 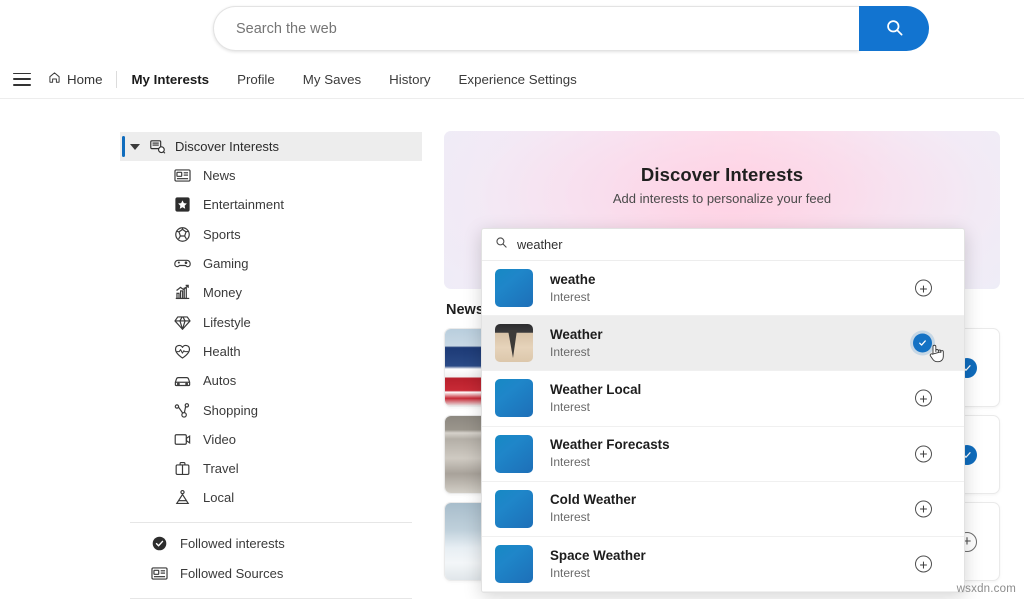 What do you see at coordinates (182, 204) in the screenshot?
I see `star-icon` at bounding box center [182, 204].